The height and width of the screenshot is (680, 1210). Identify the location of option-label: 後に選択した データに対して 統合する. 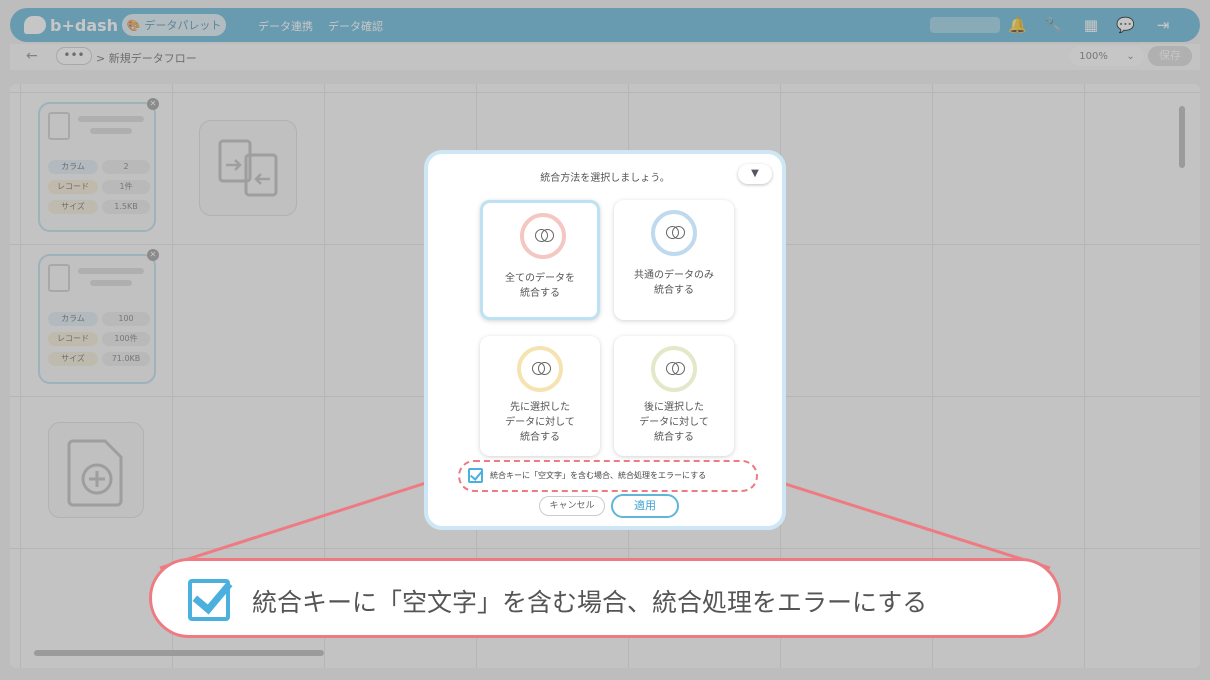
(674, 422).